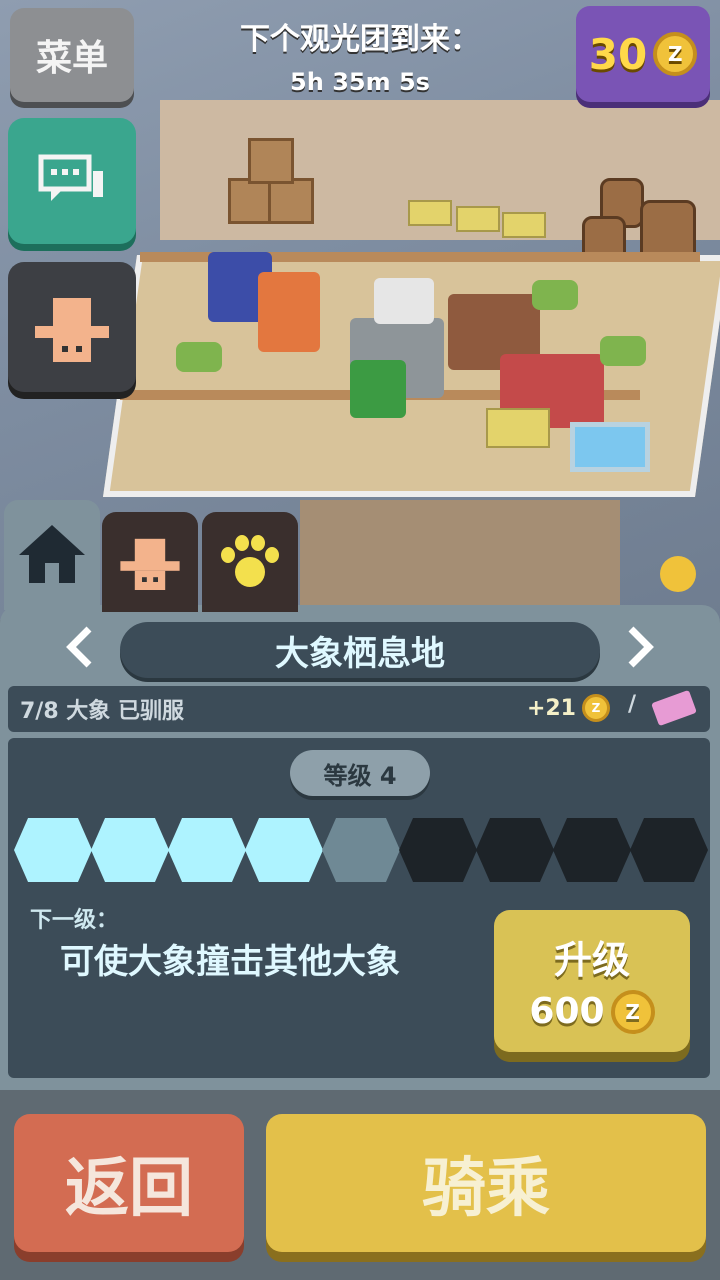  Describe the element at coordinates (378, 389) in the screenshot. I see `elephant-green` at that location.